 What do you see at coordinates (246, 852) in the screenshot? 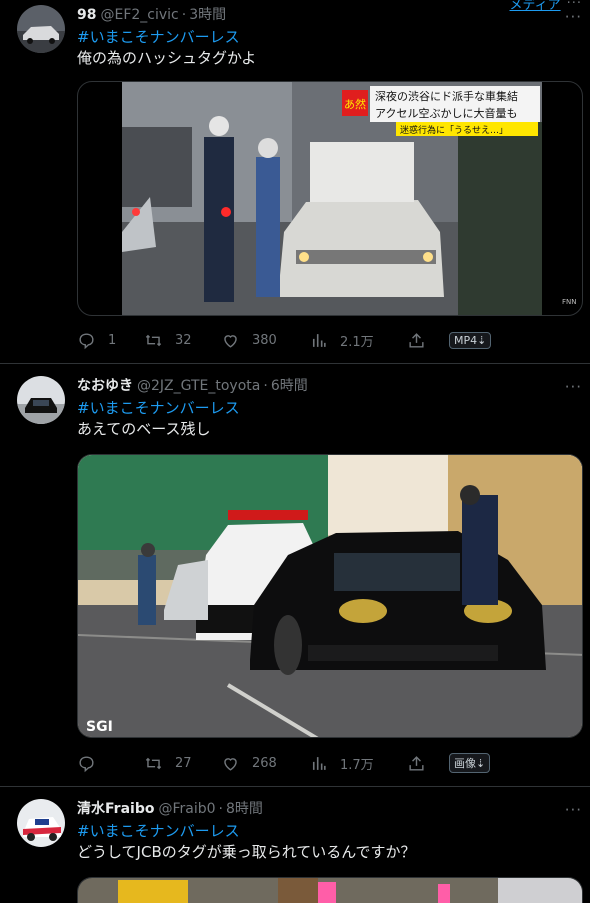
I see `tweet-text: どうしてJCBのタグが乗っ取られているんですか？` at bounding box center [246, 852].